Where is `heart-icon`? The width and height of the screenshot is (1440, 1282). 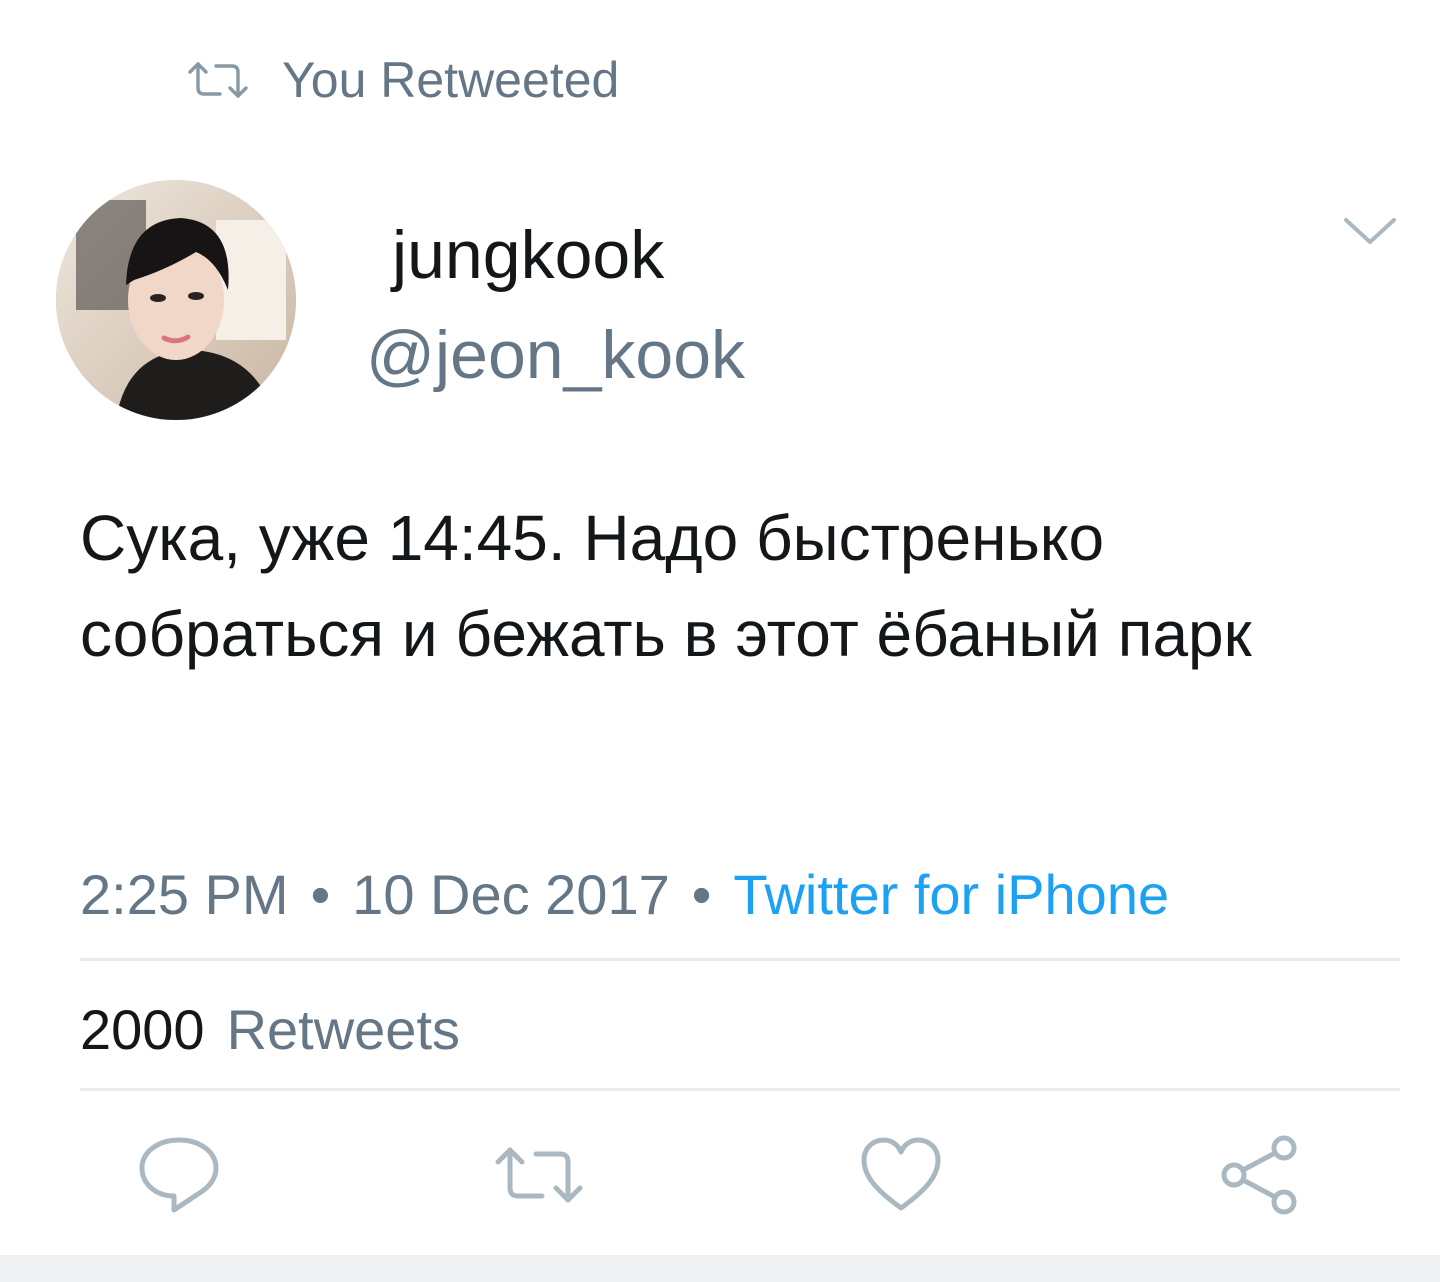 heart-icon is located at coordinates (901, 1174).